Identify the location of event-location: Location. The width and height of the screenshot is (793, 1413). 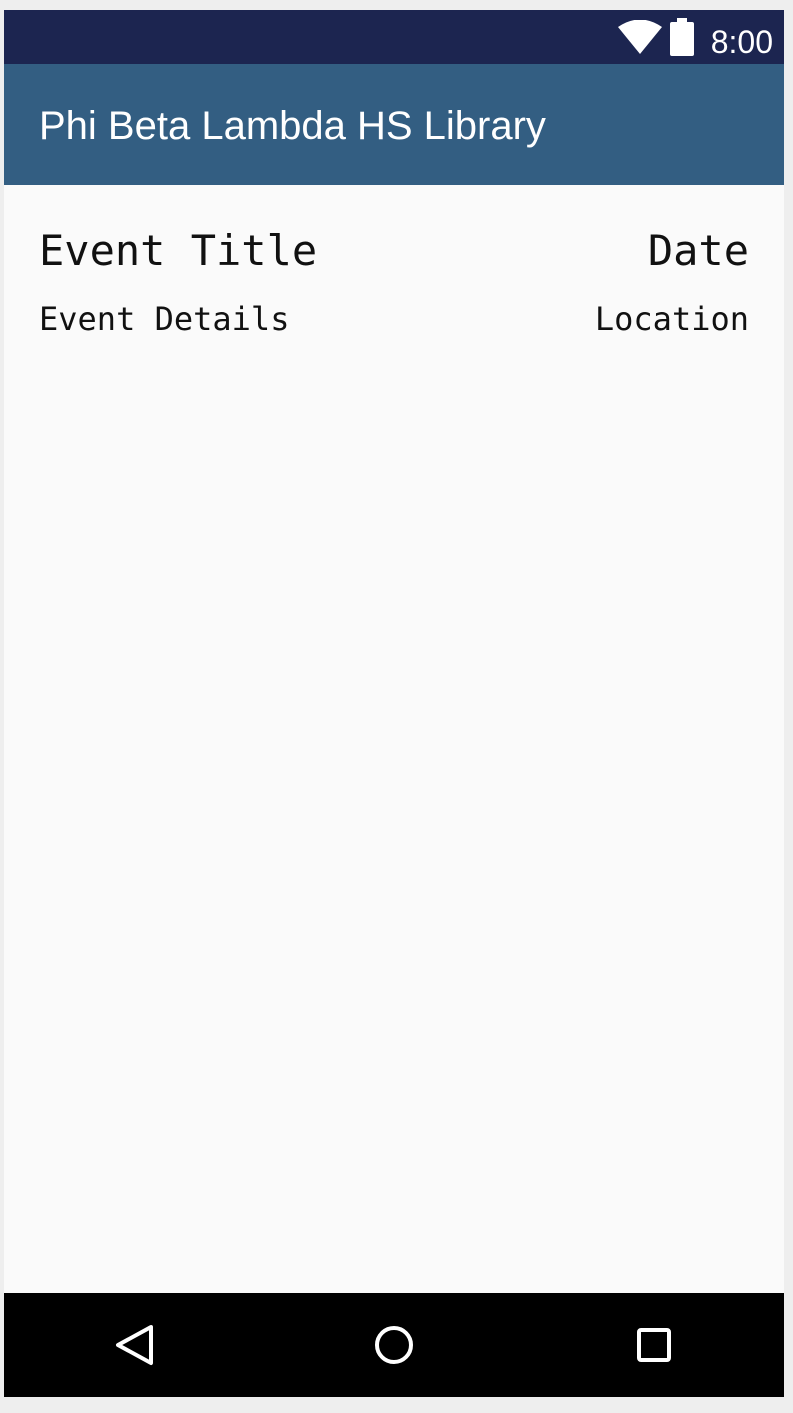
(671, 319).